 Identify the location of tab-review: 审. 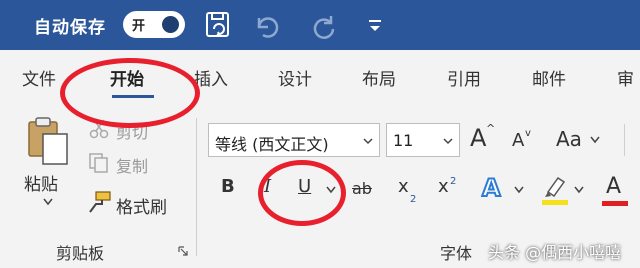
(625, 77).